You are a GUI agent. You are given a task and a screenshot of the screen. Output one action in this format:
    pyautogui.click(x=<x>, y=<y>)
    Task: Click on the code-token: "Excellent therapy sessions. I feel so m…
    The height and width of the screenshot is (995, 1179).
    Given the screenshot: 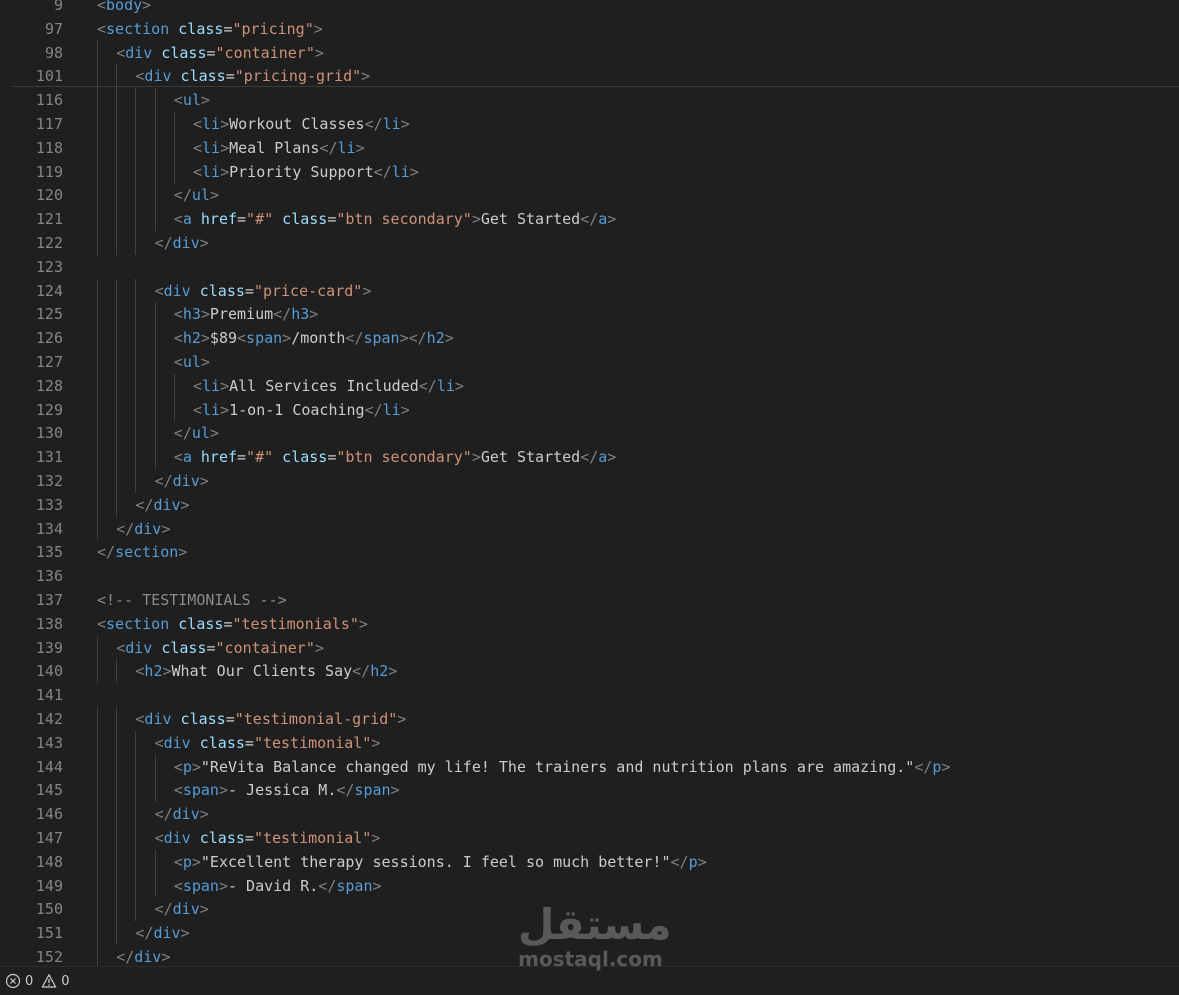 What is the action you would take?
    pyautogui.click(x=435, y=861)
    